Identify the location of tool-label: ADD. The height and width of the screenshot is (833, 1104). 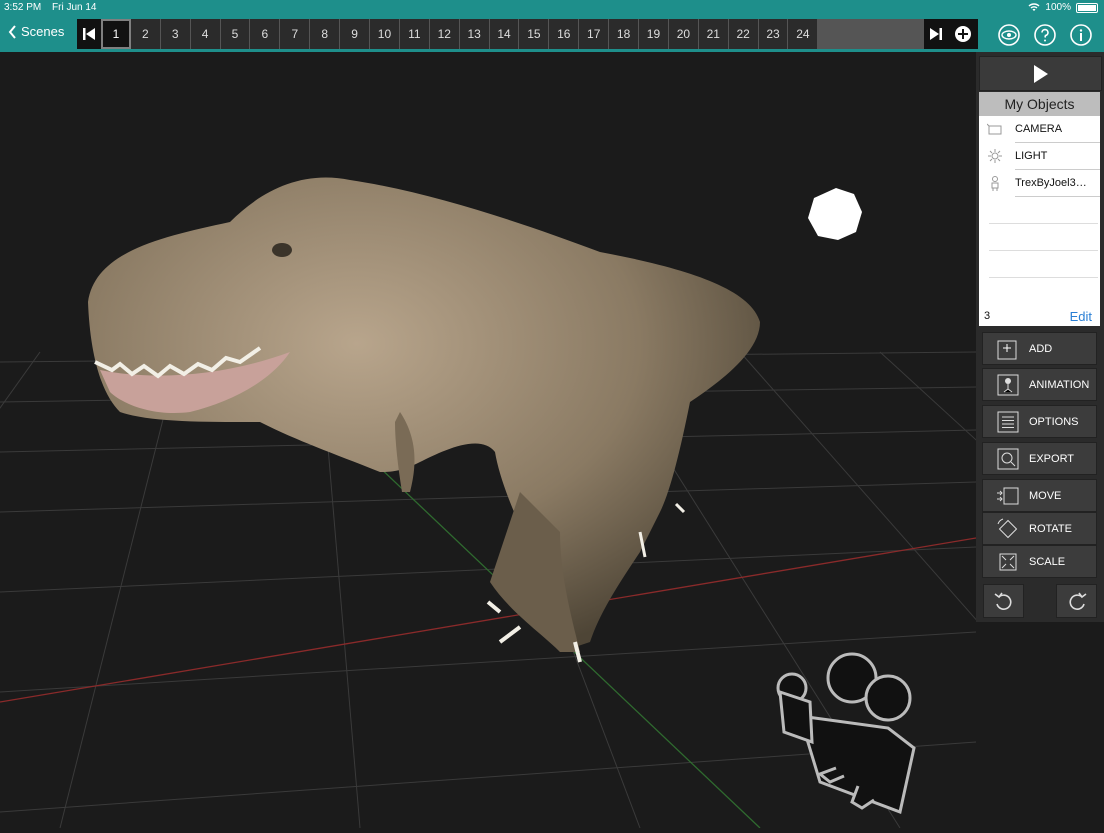
(1041, 348).